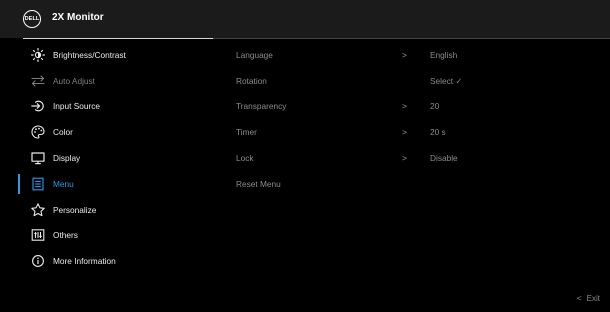  Describe the element at coordinates (107, 184) in the screenshot. I see `menu-item-menu: Menu` at that location.